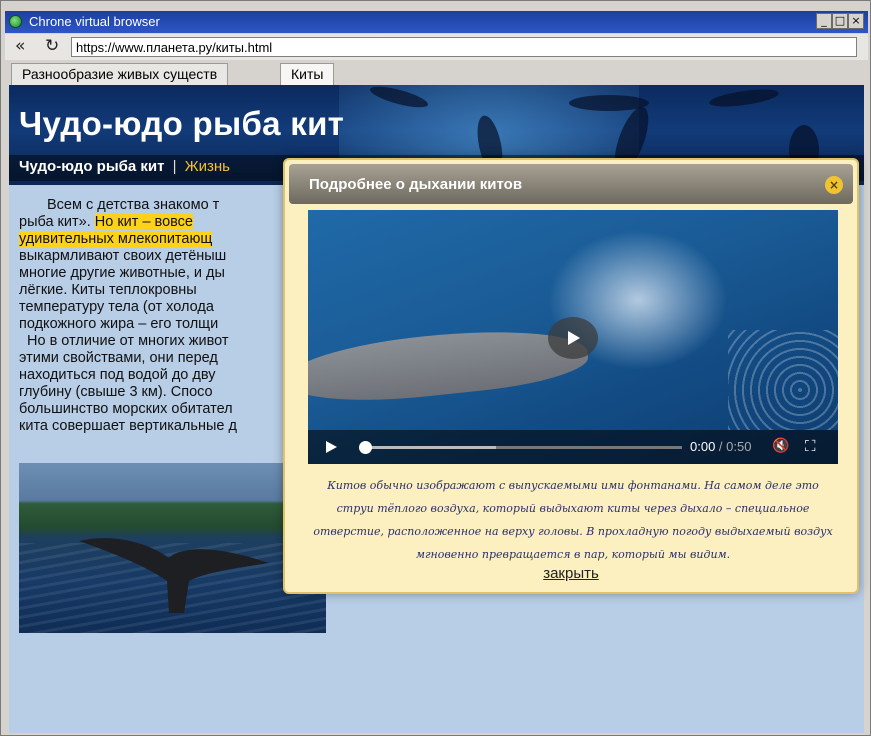 The width and height of the screenshot is (871, 736). Describe the element at coordinates (92, 166) in the screenshot. I see `breadcrumb-current: Чудо-юдо рыба кит` at that location.